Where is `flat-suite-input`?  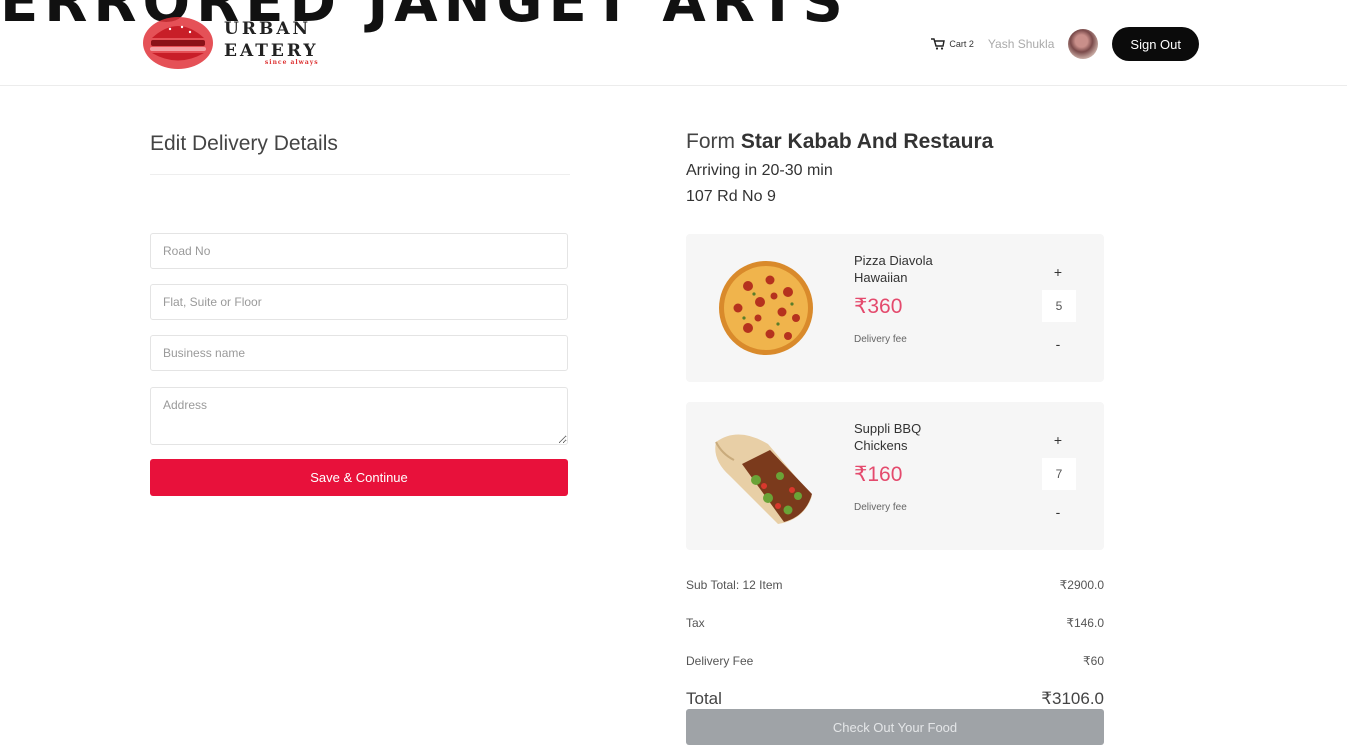 flat-suite-input is located at coordinates (359, 302).